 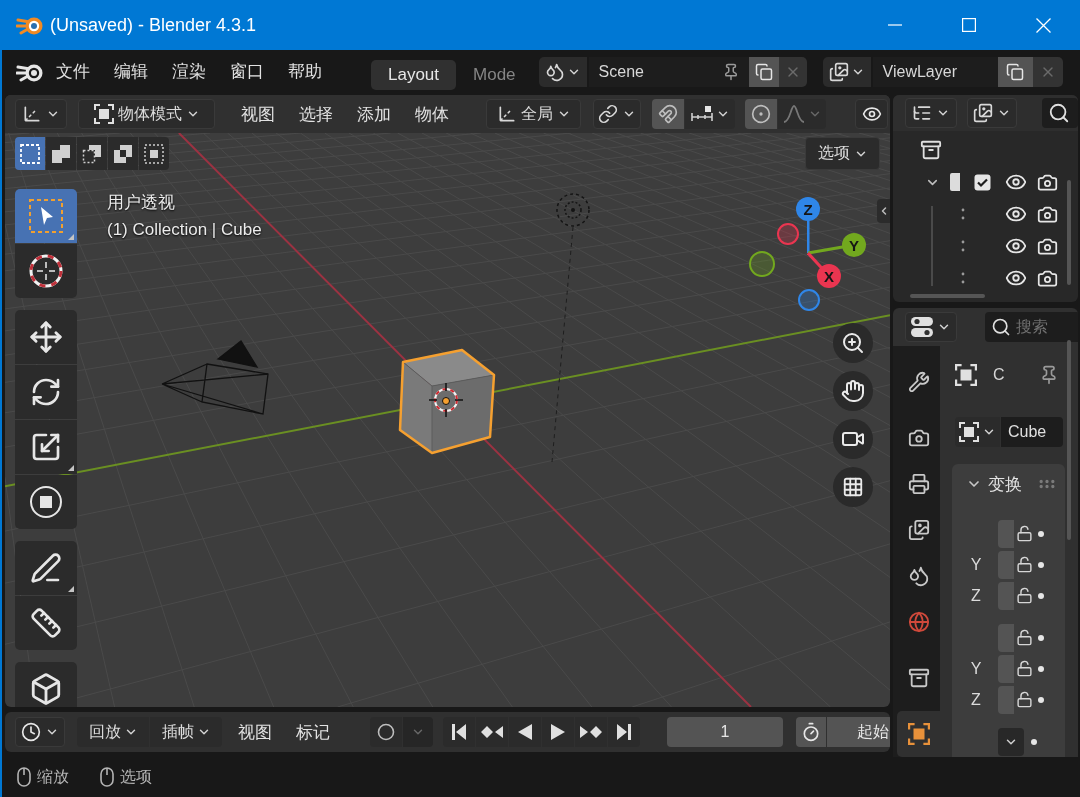 I want to click on sidebar-toggle, so click(x=883, y=211).